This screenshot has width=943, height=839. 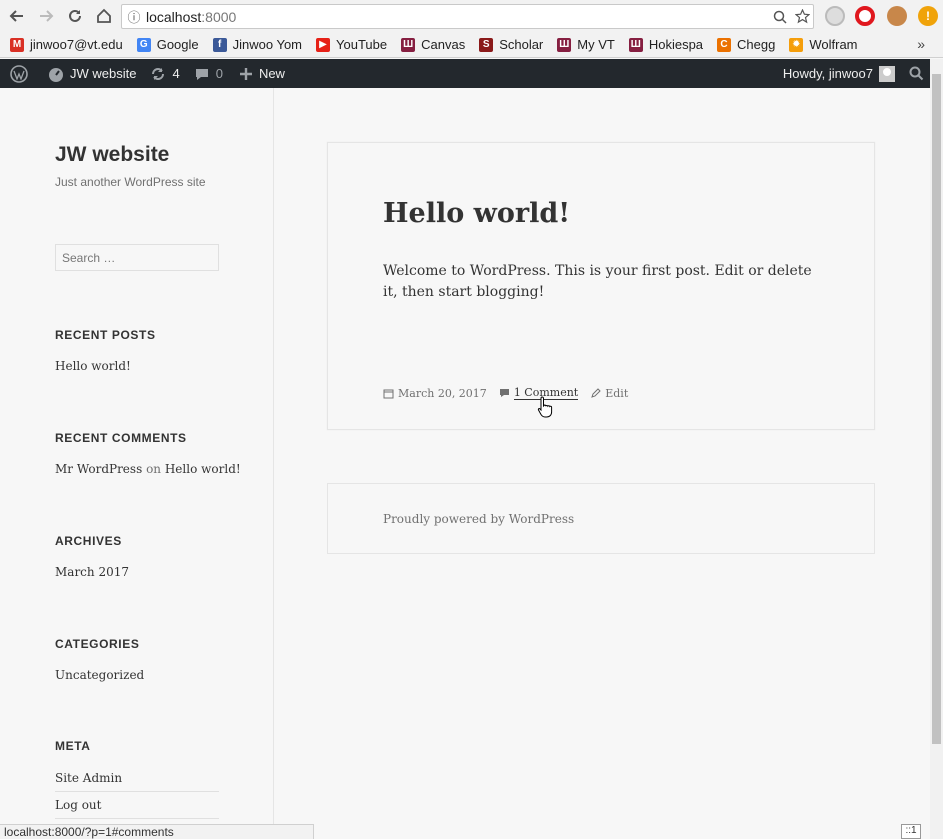 I want to click on gmail-icon: M, so click(x=17, y=44).